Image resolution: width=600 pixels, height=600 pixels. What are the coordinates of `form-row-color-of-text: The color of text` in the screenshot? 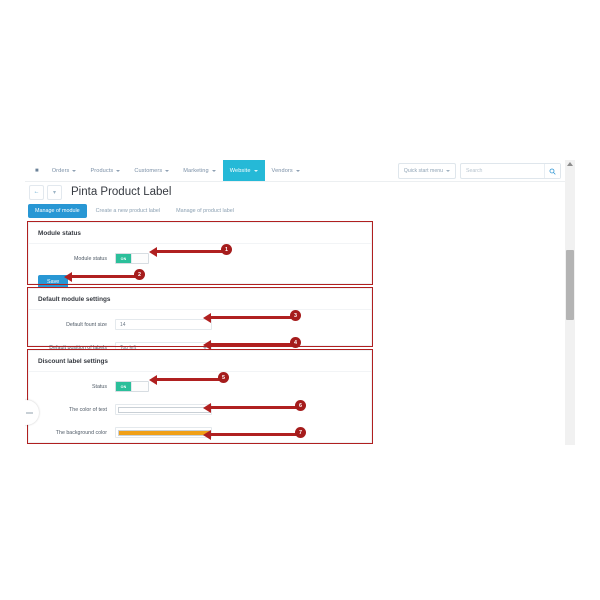 It's located at (200, 409).